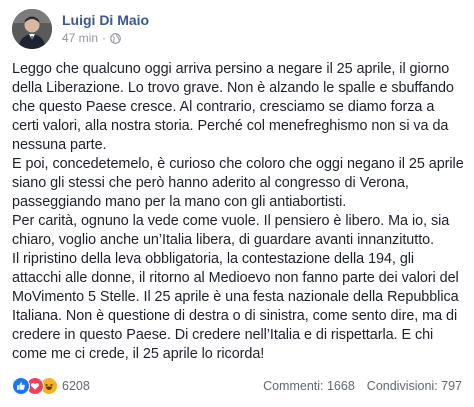 This screenshot has height=407, width=474. I want to click on post-meta: 47 min ·, so click(91, 38).